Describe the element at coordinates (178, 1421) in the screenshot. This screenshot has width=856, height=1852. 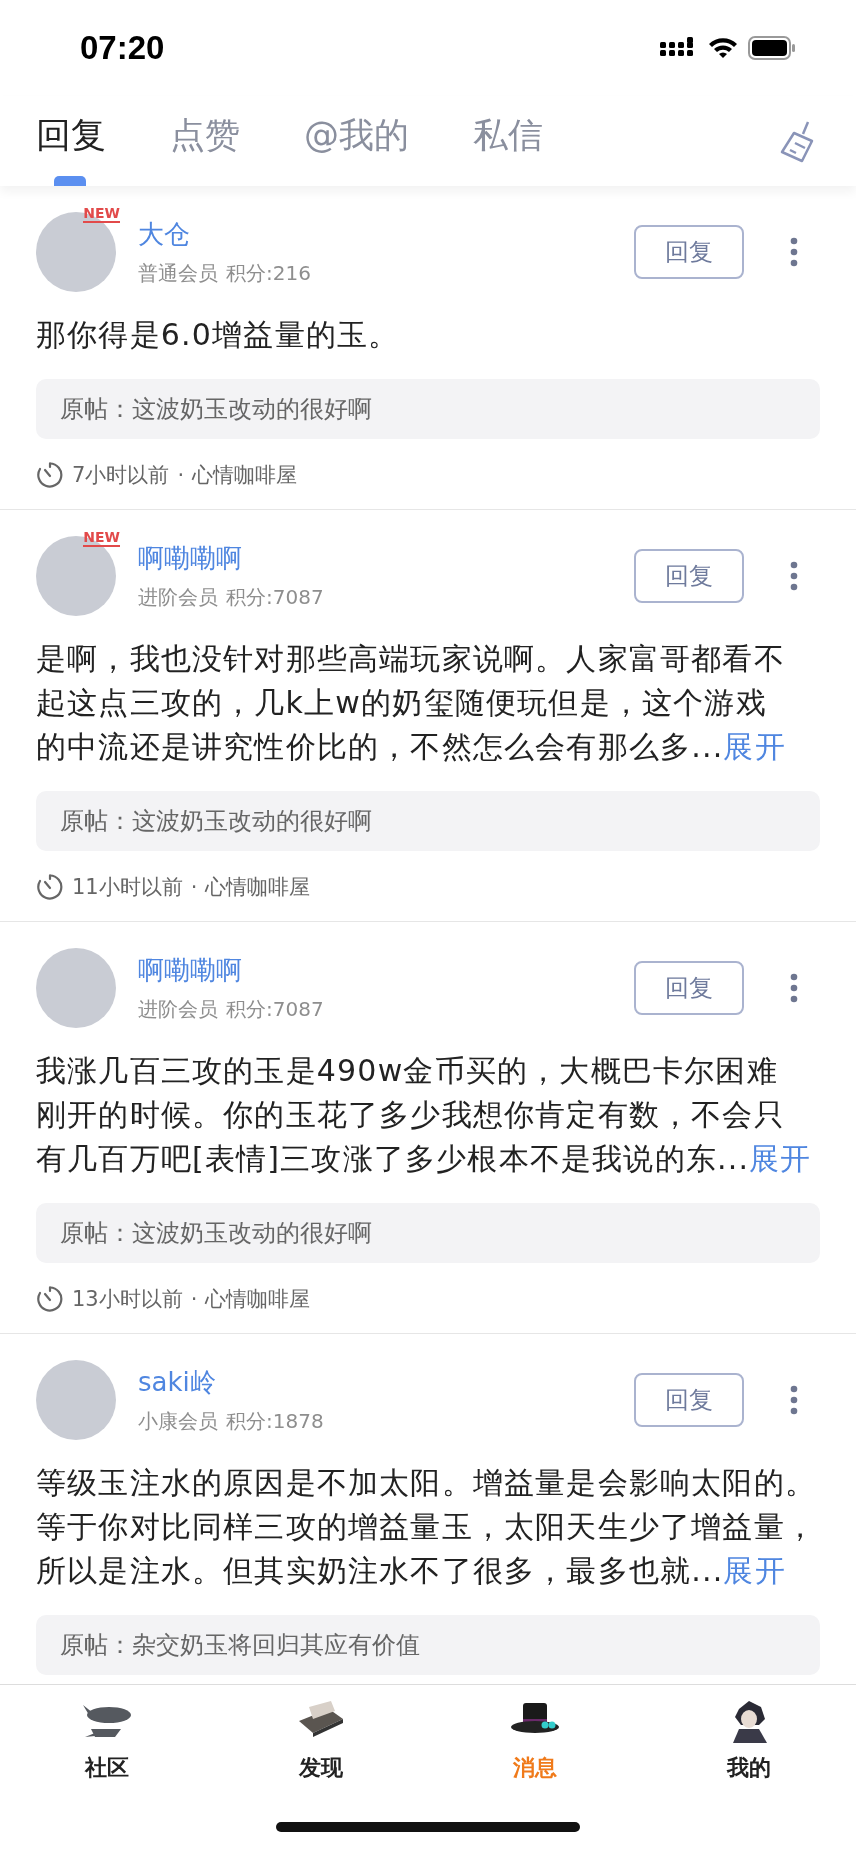
I see `member-level: 小康会员` at that location.